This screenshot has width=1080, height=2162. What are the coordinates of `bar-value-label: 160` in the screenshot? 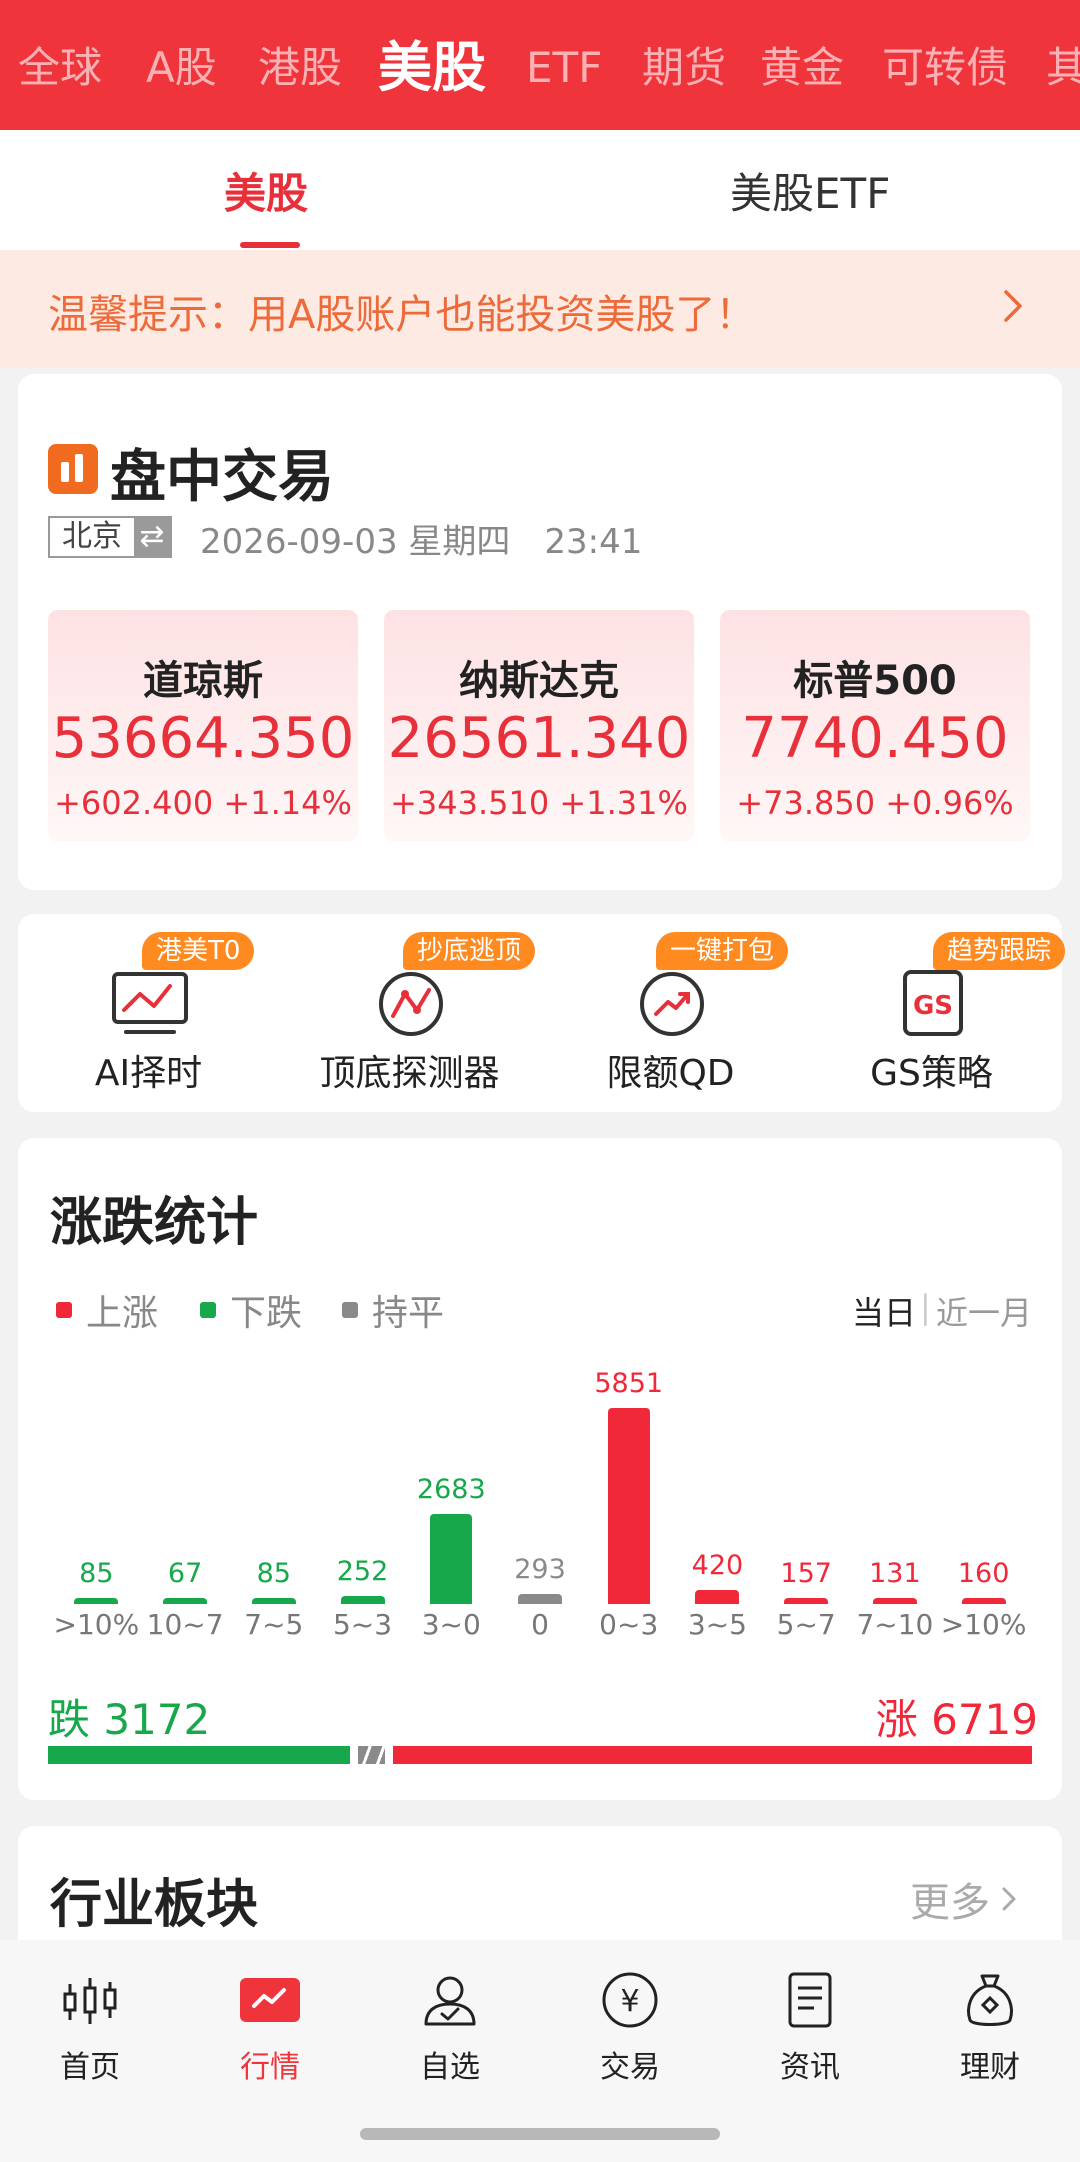 It's located at (983, 1573).